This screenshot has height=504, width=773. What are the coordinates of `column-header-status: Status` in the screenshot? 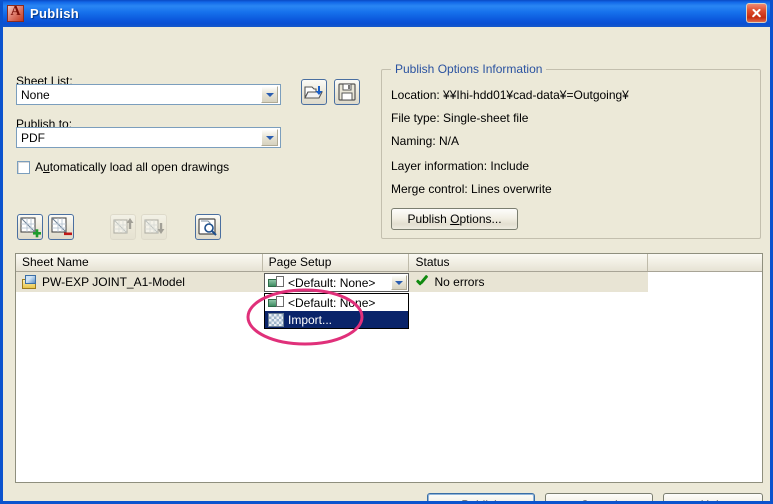 It's located at (529, 262).